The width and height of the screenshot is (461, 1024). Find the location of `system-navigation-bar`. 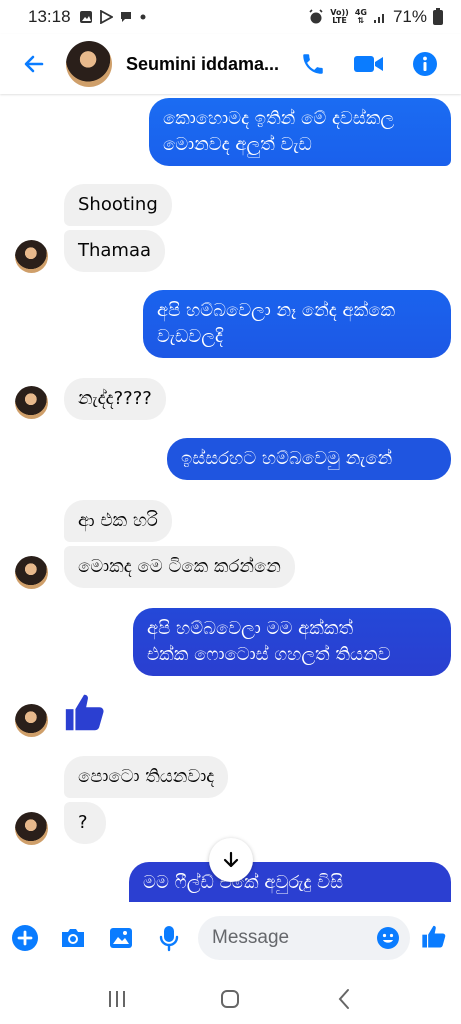

system-navigation-bar is located at coordinates (230, 999).